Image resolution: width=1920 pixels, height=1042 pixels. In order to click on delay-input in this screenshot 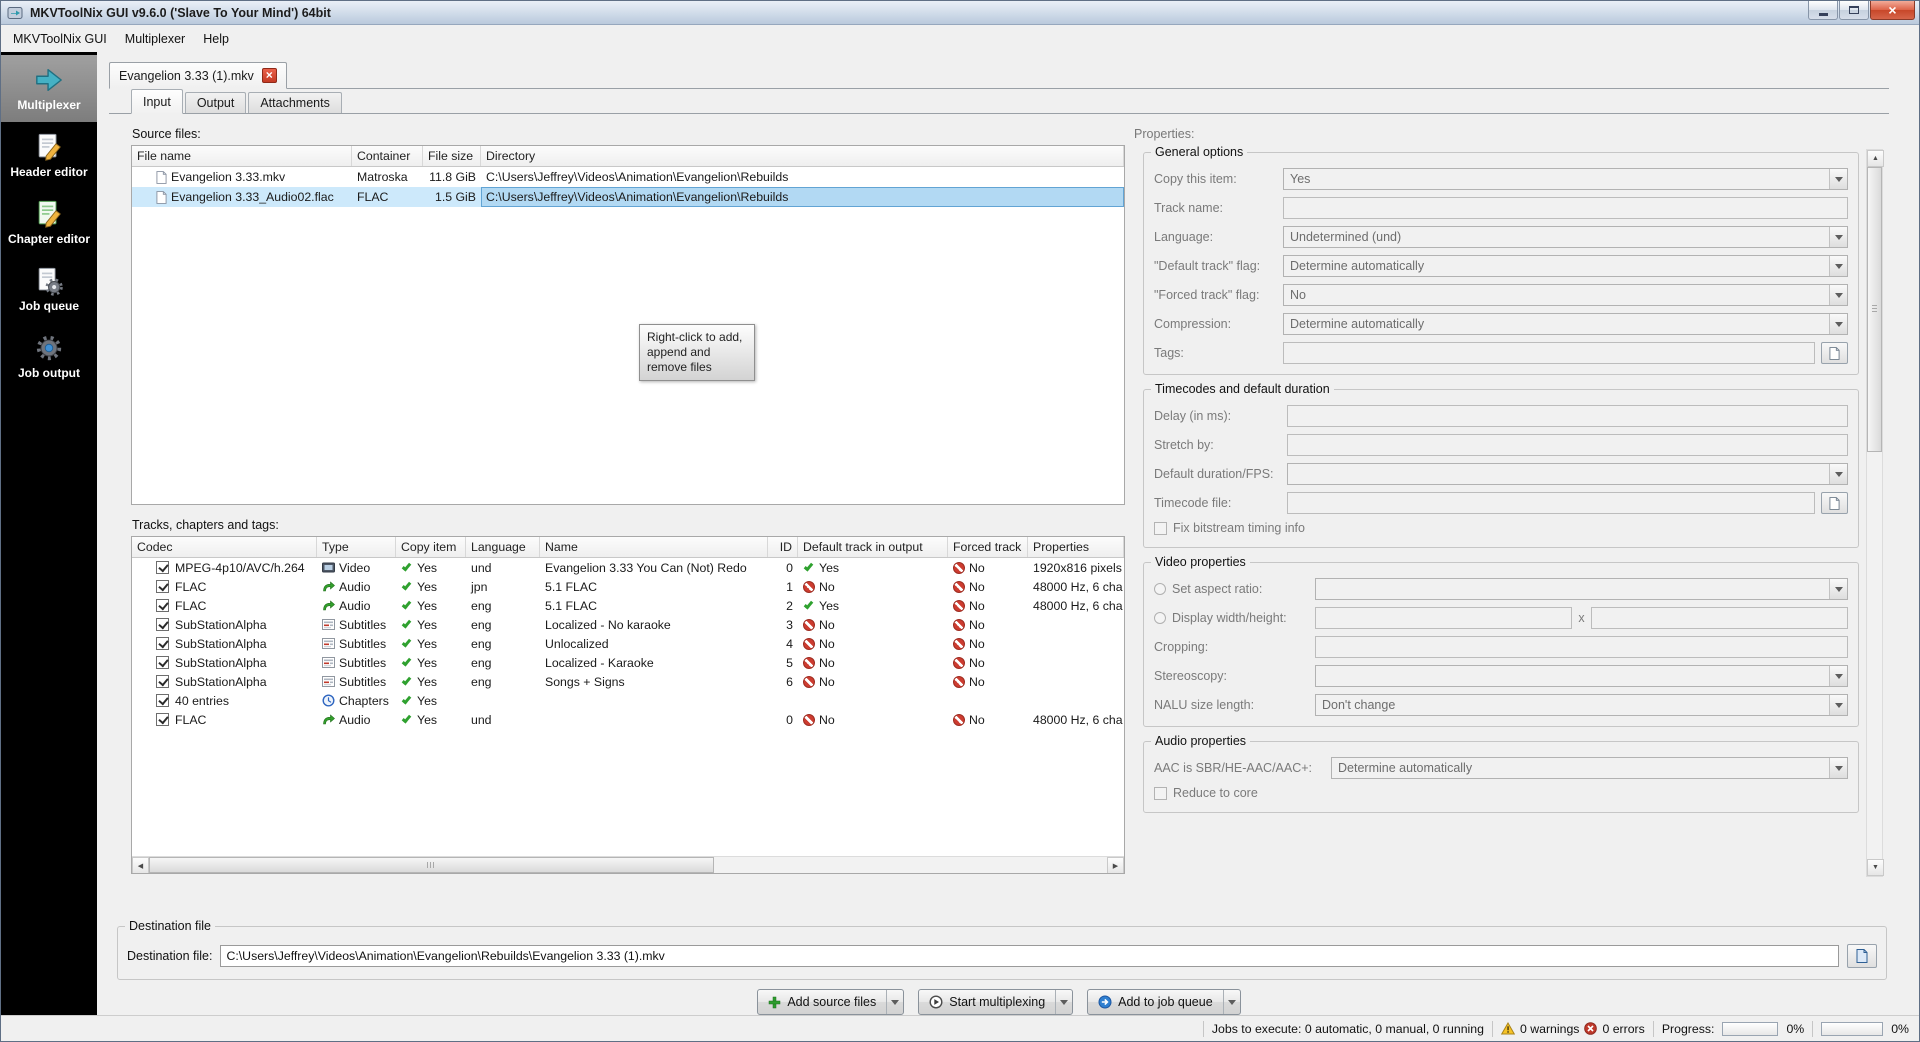, I will do `click(1567, 416)`.